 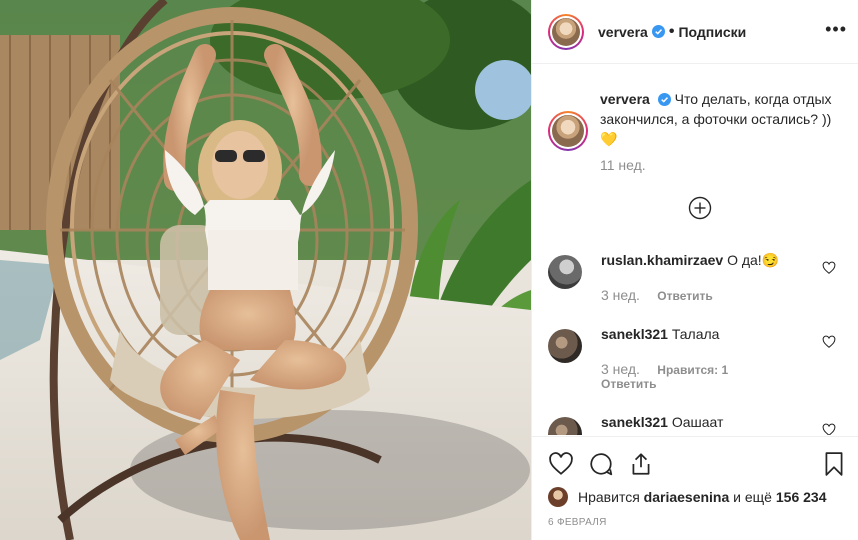 I want to click on comment-item: sanekl321 Оашаат, so click(x=698, y=424).